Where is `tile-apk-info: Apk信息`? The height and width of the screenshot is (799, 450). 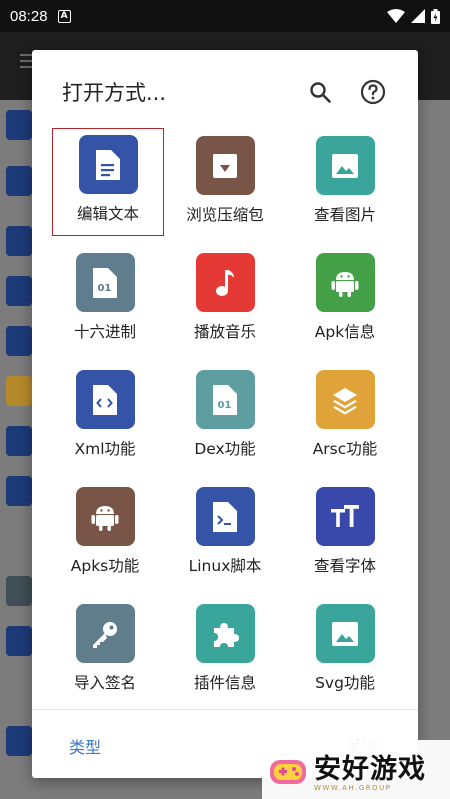
tile-apk-info: Apk信息 is located at coordinates (345, 301).